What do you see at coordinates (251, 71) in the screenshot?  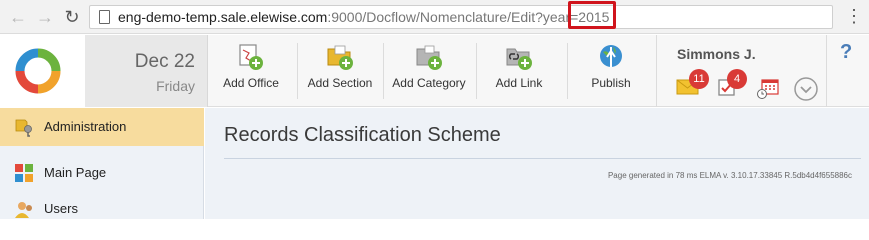 I see `add-office-button: Add Office` at bounding box center [251, 71].